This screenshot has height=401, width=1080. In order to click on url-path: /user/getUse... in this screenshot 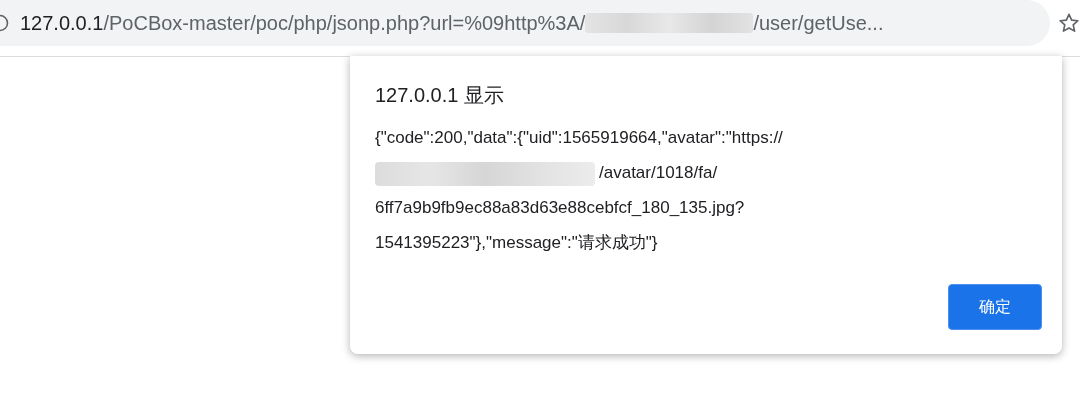, I will do `click(818, 23)`.